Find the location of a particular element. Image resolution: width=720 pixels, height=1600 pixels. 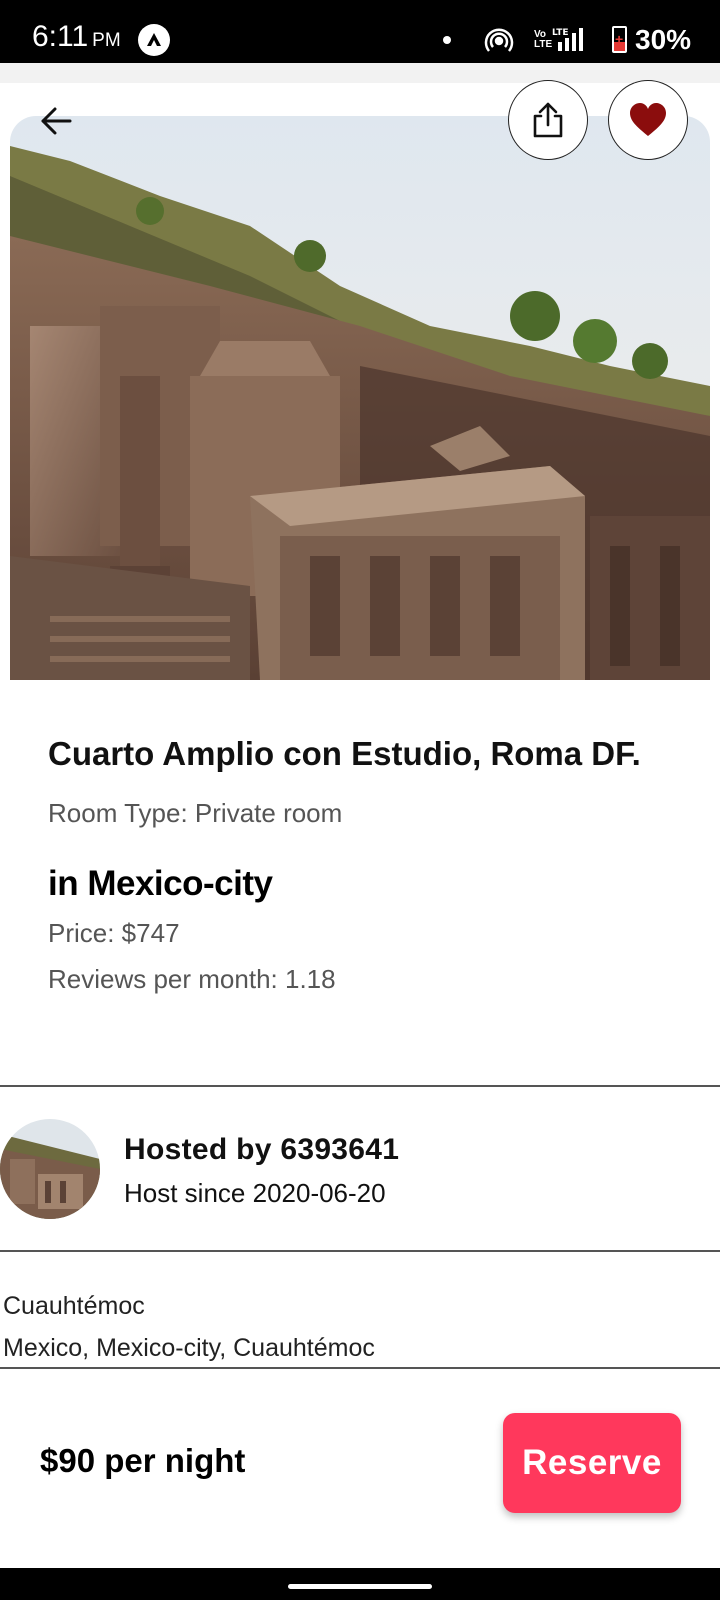

status-bar: 6:11 PM Vo LTE LTE + 30% is located at coordinates (360, 31).